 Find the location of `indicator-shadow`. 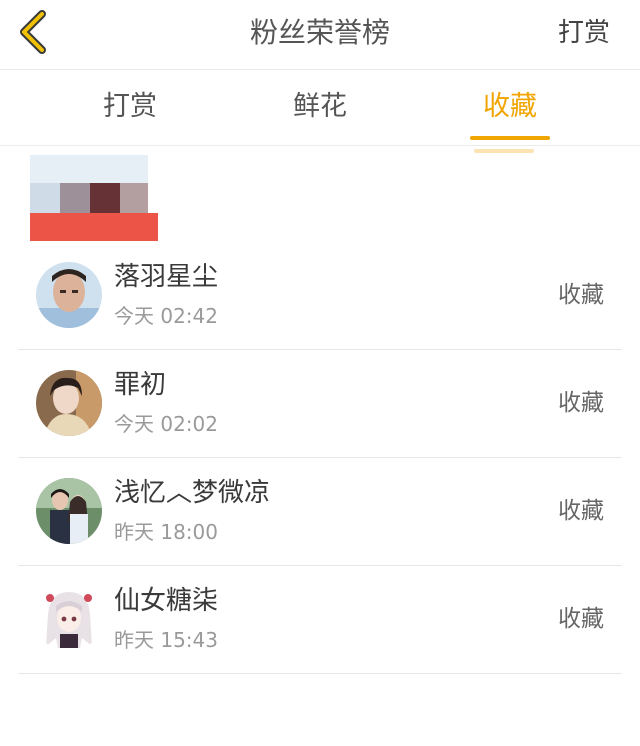

indicator-shadow is located at coordinates (504, 151).